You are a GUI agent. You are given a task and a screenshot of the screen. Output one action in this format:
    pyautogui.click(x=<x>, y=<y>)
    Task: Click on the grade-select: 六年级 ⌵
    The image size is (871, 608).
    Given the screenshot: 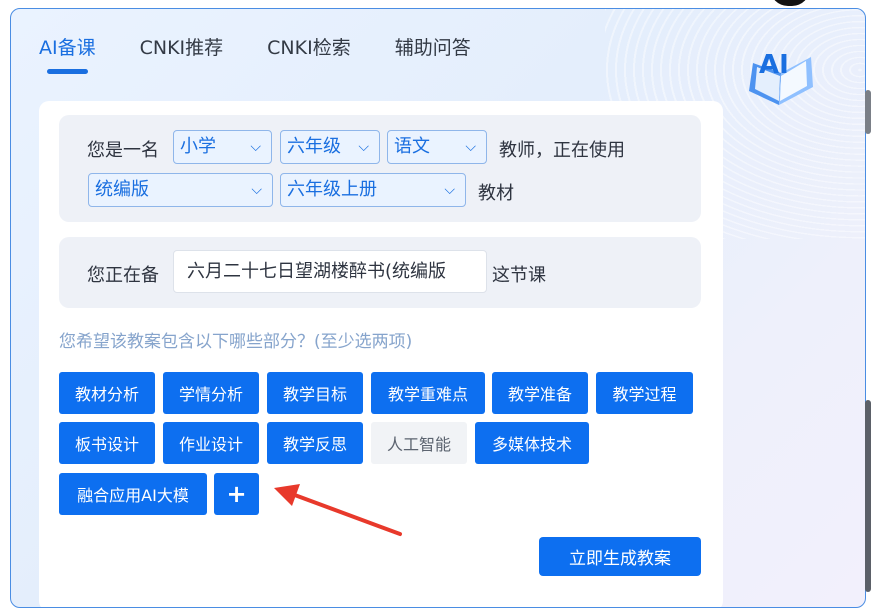 What is the action you would take?
    pyautogui.click(x=330, y=147)
    